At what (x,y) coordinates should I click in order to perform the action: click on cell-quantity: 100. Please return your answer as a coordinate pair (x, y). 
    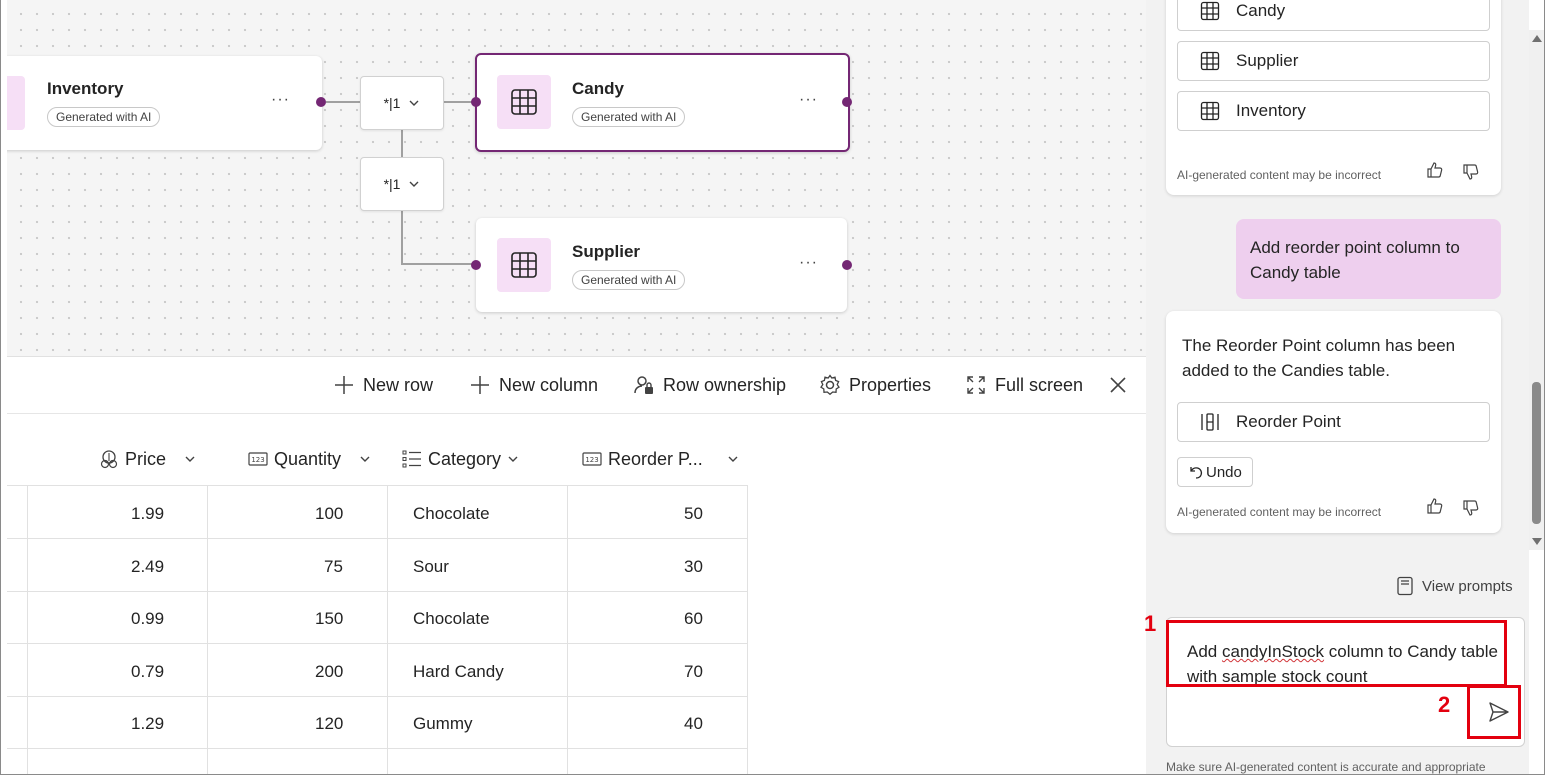
    Looking at the image, I should click on (329, 514).